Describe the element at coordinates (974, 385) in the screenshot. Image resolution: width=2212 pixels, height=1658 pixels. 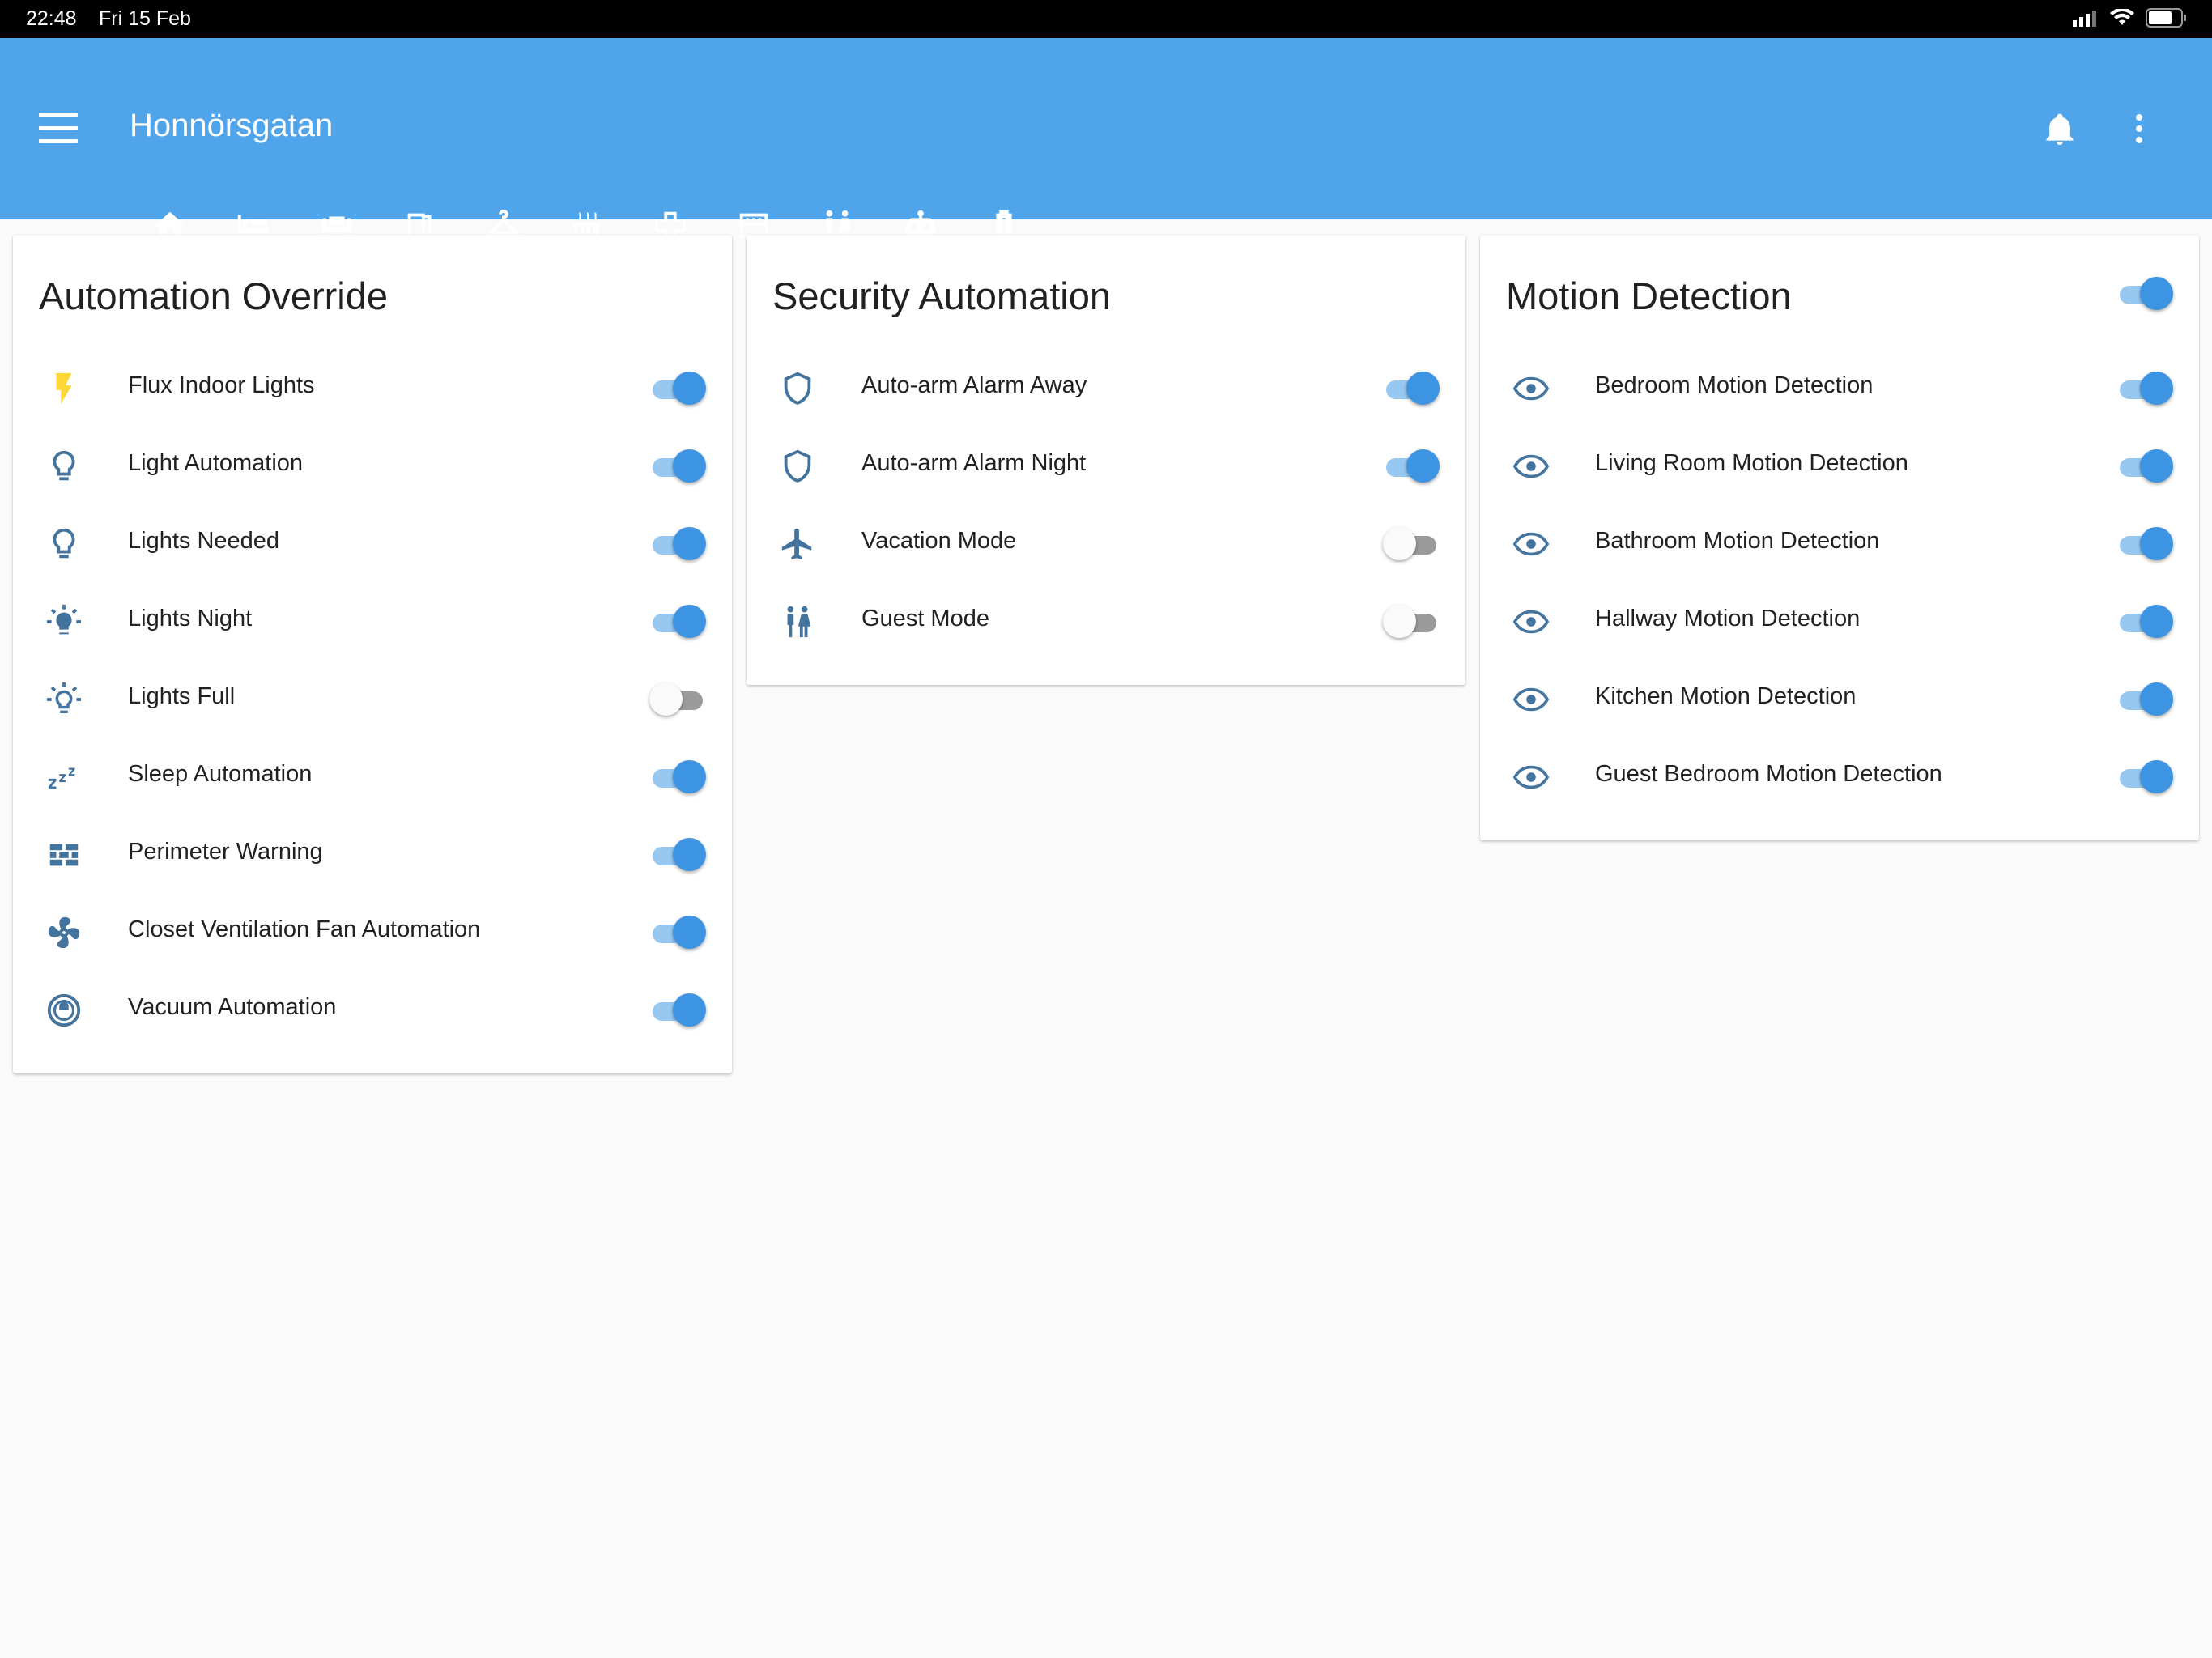
I see `row-label: Auto-arm Alarm Away` at that location.